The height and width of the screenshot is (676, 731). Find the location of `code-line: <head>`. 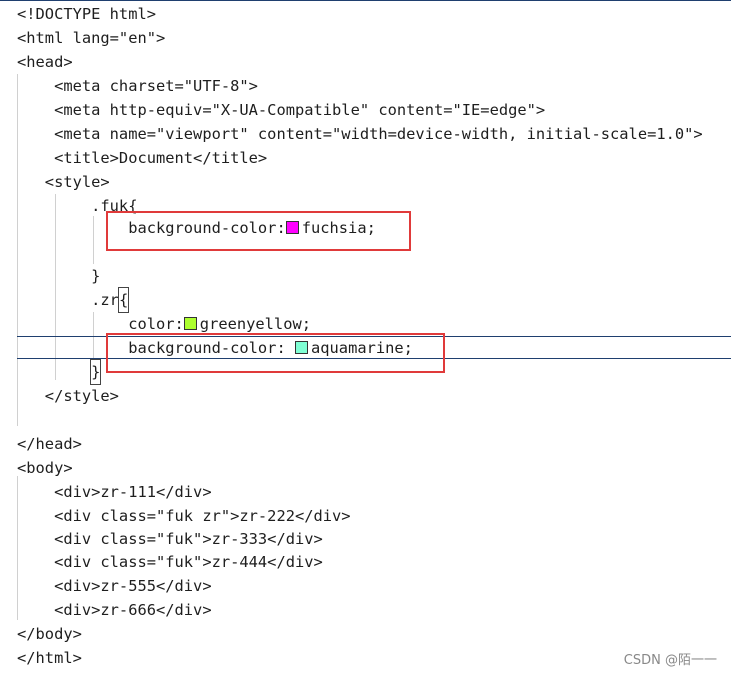

code-line: <head> is located at coordinates (45, 62).